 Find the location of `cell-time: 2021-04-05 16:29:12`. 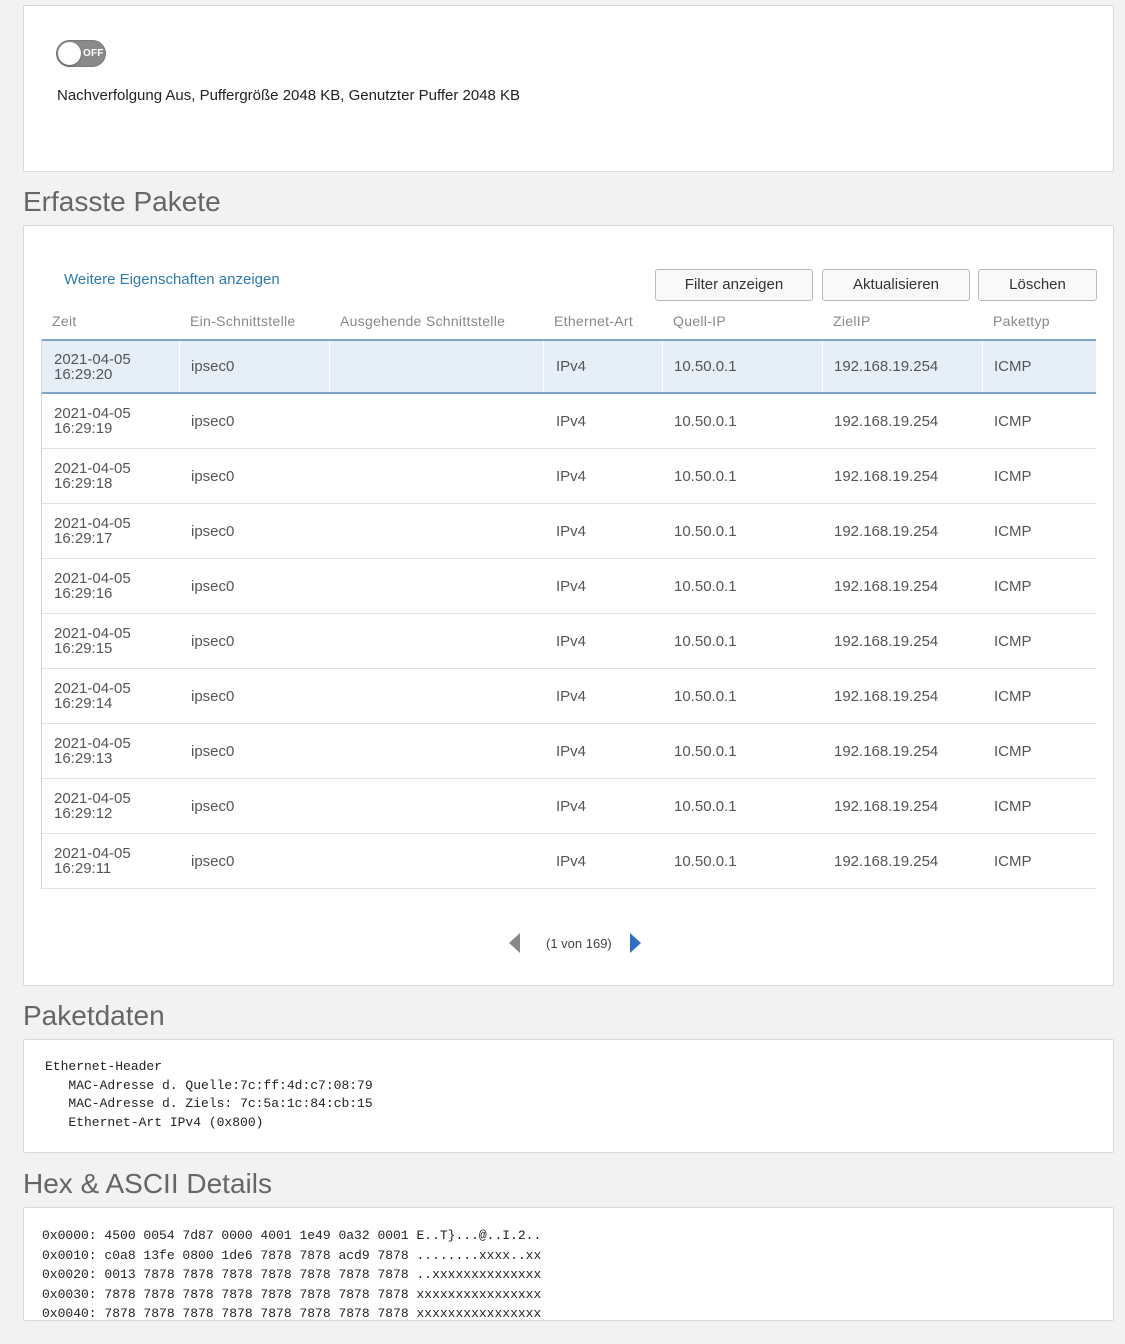

cell-time: 2021-04-05 16:29:12 is located at coordinates (92, 806).